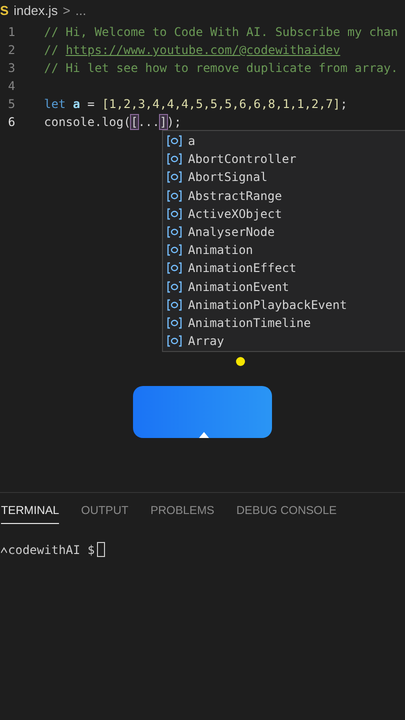 This screenshot has width=405, height=720. What do you see at coordinates (284, 159) in the screenshot?
I see `suggestion-item: AbortController` at bounding box center [284, 159].